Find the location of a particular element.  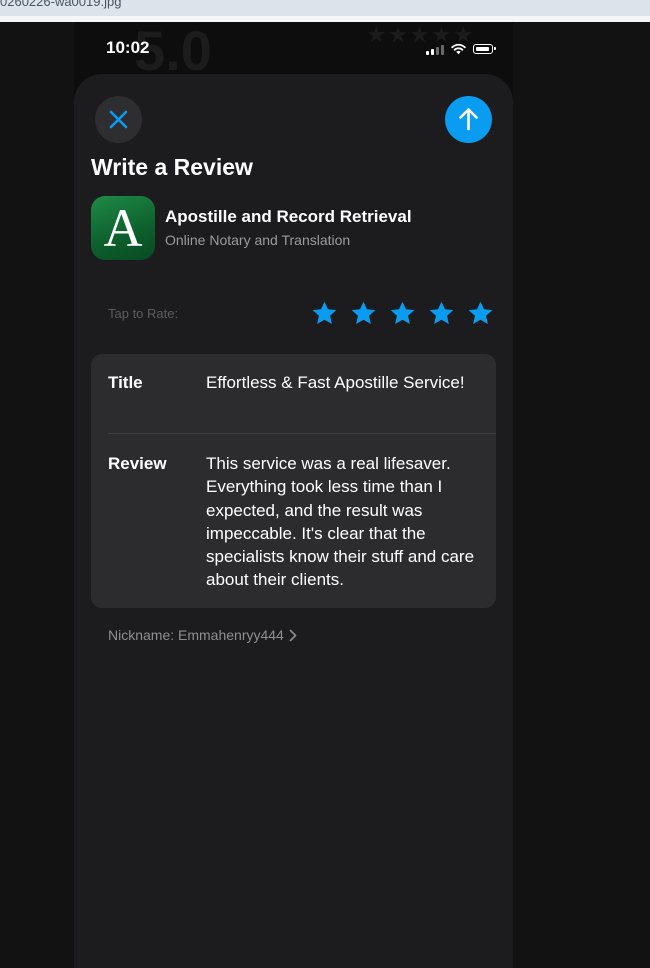

status-icons is located at coordinates (461, 49).